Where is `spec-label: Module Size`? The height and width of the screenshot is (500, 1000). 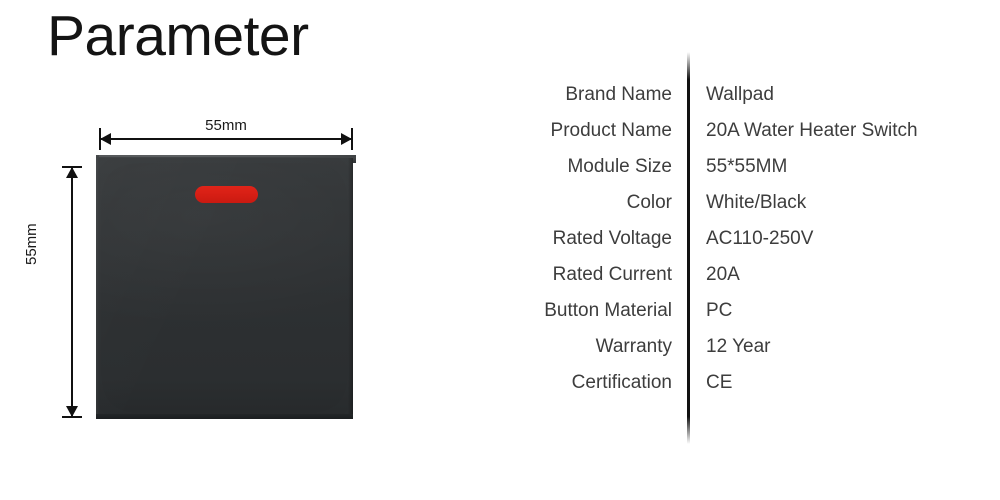
spec-label: Module Size is located at coordinates (619, 166).